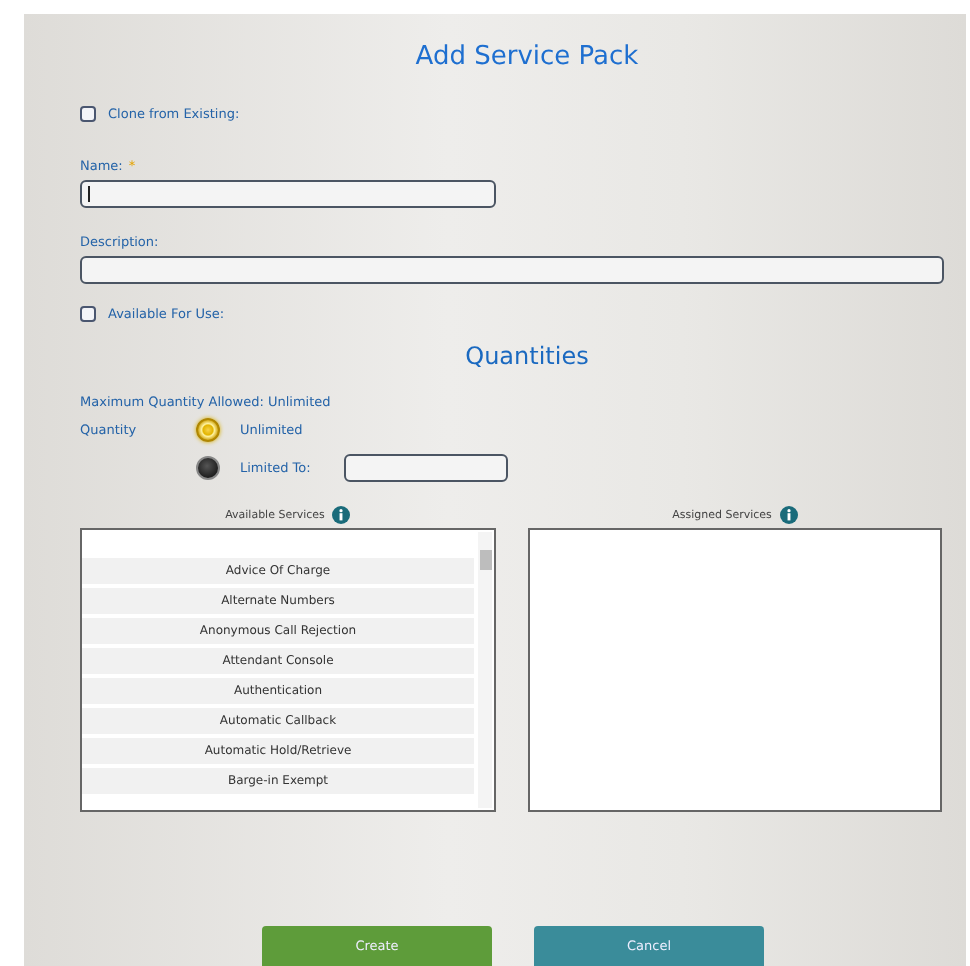 This screenshot has height=966, width=970. Describe the element at coordinates (486, 560) in the screenshot. I see `scroll-thumb` at that location.